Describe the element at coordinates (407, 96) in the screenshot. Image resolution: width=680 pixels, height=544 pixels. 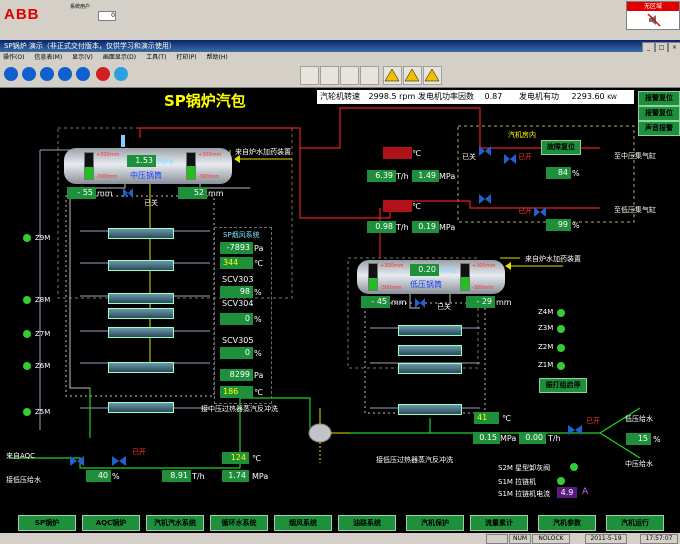
I see `turbine-speed-unit: rpm` at that location.